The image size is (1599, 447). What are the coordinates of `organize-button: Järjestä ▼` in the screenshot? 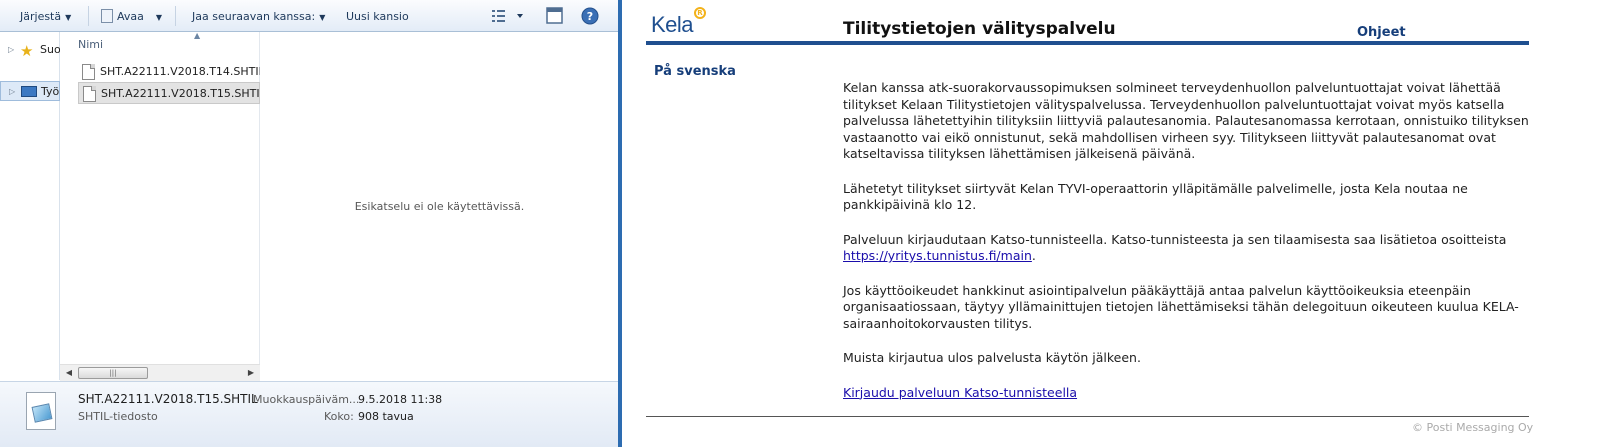 It's located at (45, 17).